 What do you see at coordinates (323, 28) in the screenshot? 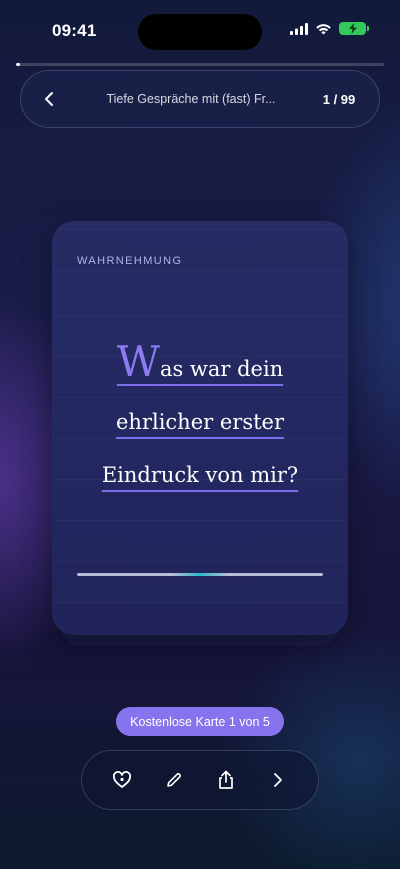
I see `wifi-icon` at bounding box center [323, 28].